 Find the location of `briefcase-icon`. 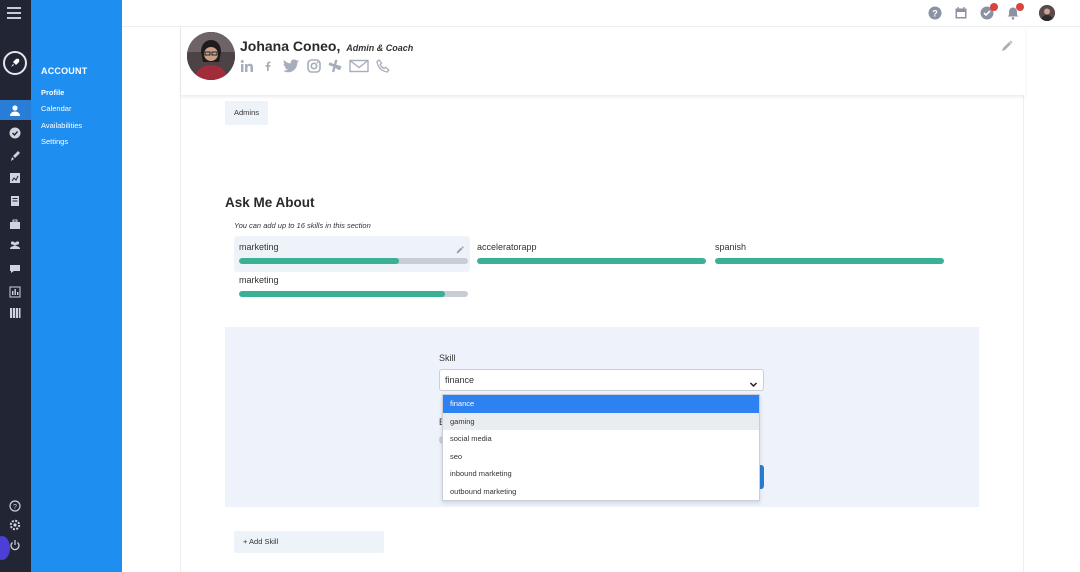

briefcase-icon is located at coordinates (15, 224).